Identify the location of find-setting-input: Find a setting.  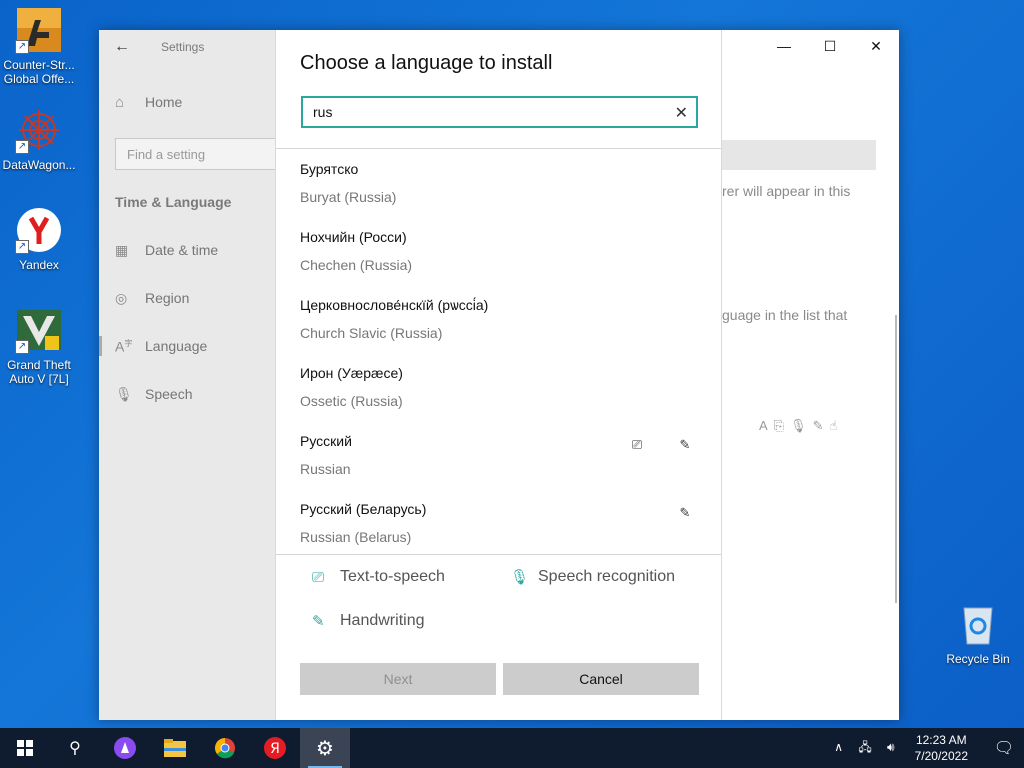
(200, 154).